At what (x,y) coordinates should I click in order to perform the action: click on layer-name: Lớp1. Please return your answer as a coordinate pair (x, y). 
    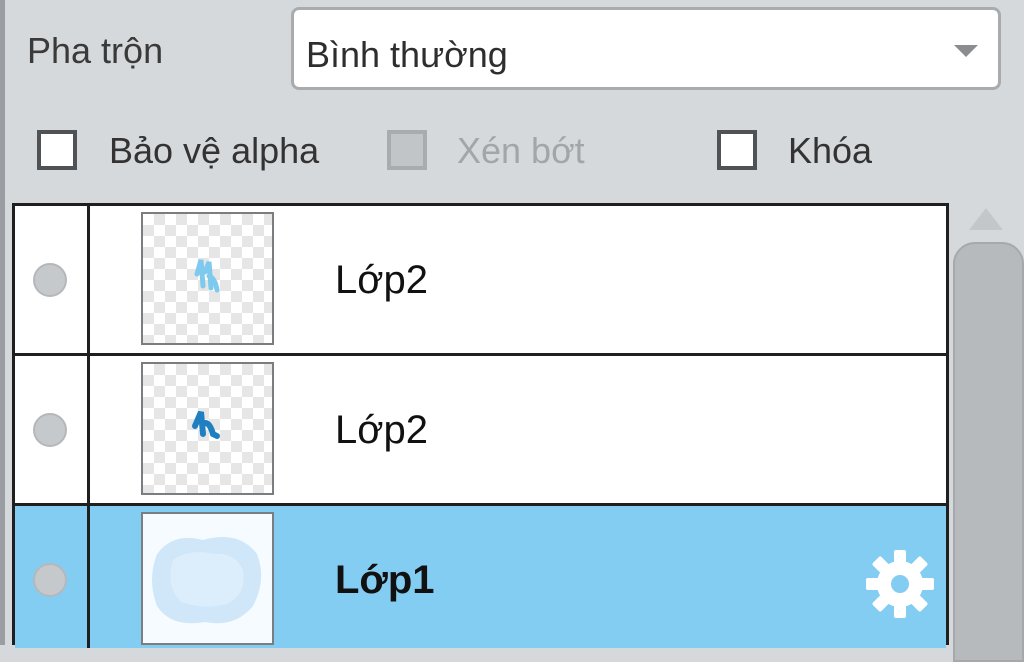
    Looking at the image, I should click on (385, 580).